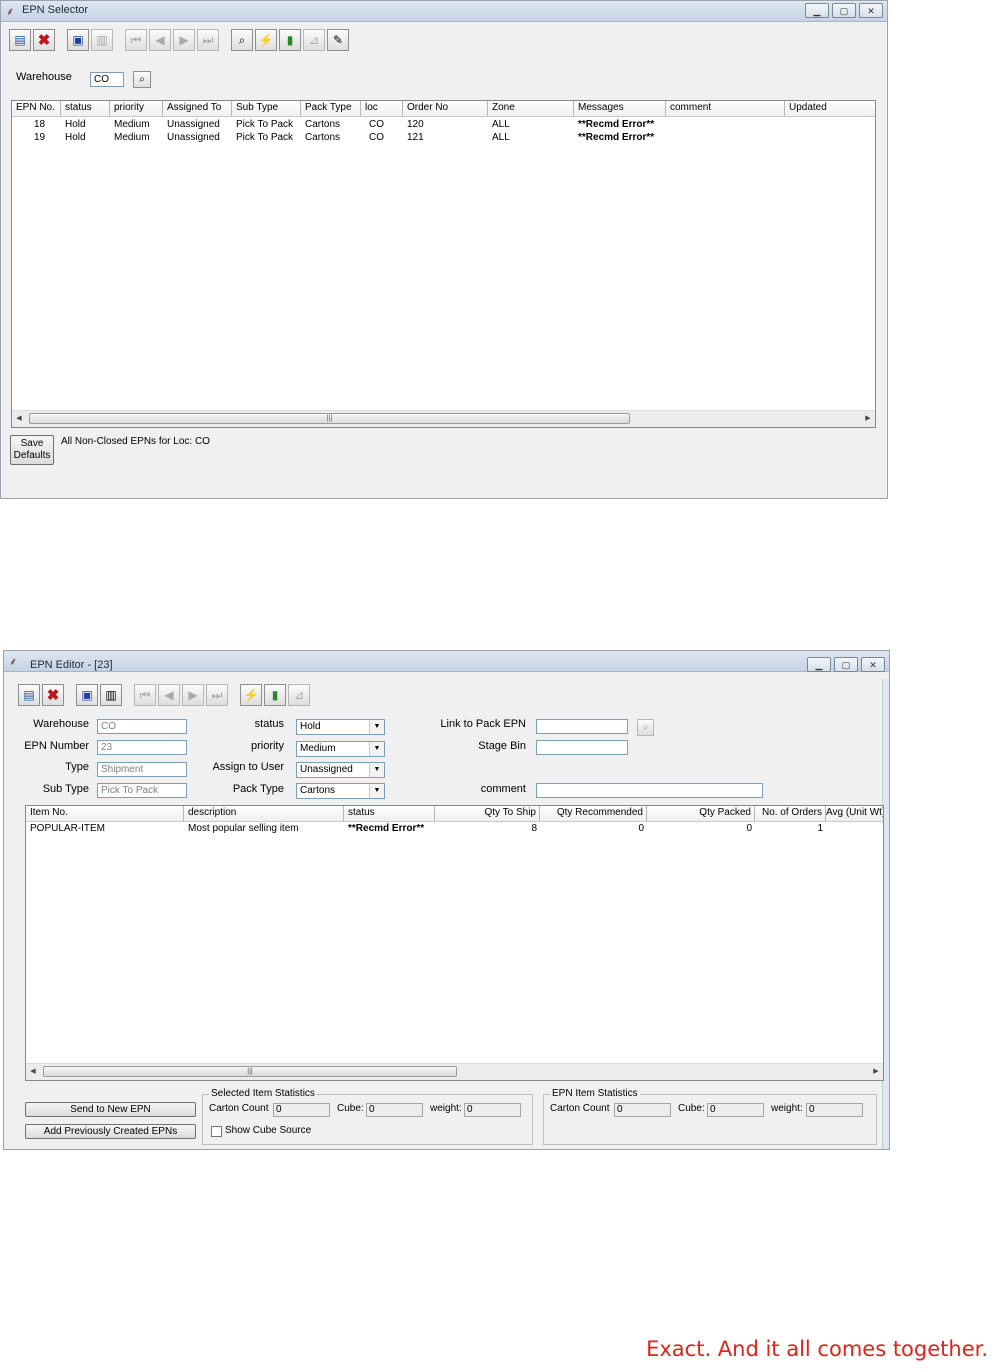 The height and width of the screenshot is (1372, 1002). What do you see at coordinates (503, 789) in the screenshot?
I see `comment-label: comment` at bounding box center [503, 789].